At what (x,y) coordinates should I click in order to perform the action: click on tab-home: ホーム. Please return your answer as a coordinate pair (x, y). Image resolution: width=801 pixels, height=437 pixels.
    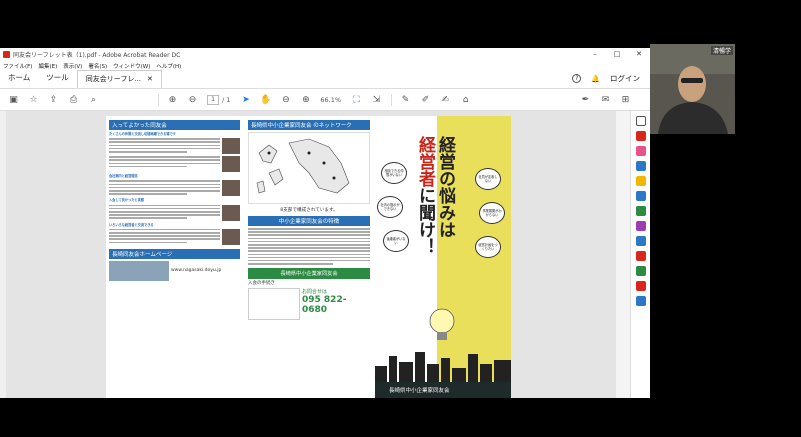
    Looking at the image, I should click on (19, 80).